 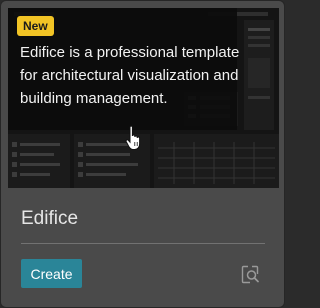 What do you see at coordinates (143, 243) in the screenshot?
I see `divider` at bounding box center [143, 243].